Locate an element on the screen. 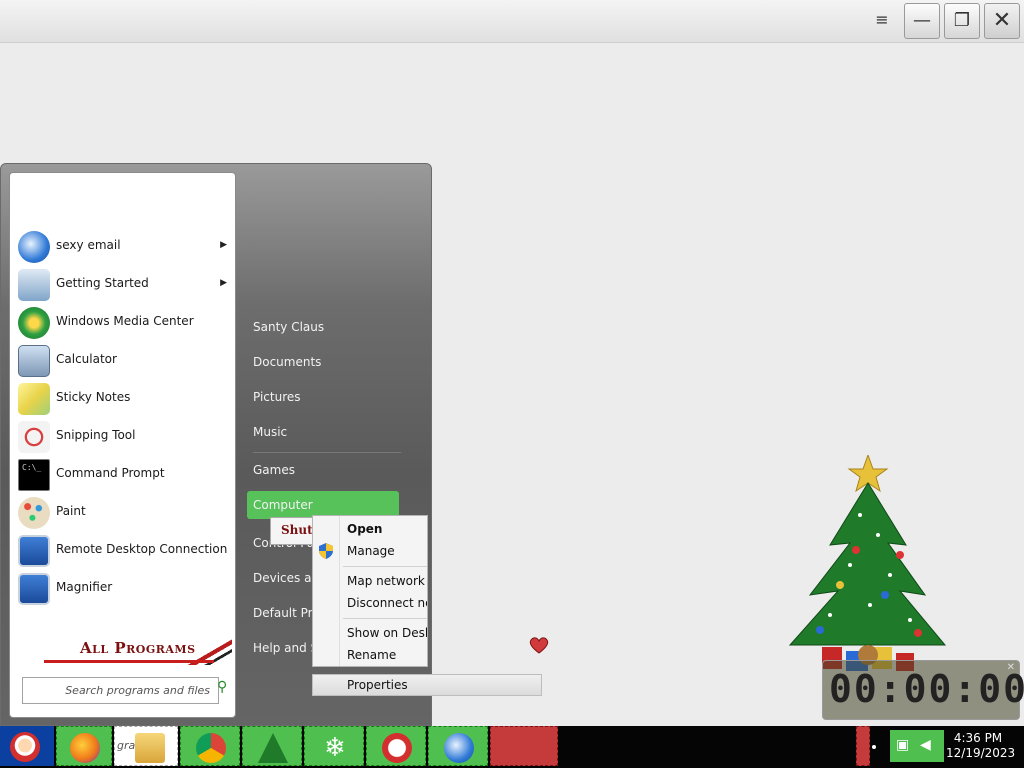  program-label: Paint is located at coordinates (71, 511).